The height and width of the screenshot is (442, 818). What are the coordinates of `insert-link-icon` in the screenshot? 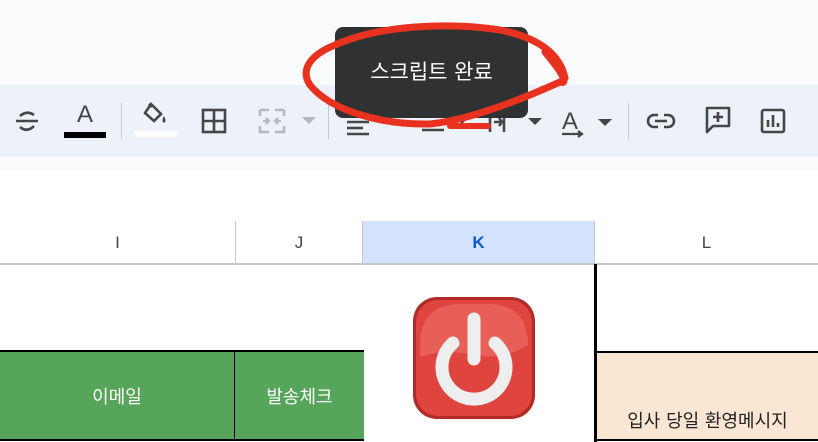 It's located at (661, 121).